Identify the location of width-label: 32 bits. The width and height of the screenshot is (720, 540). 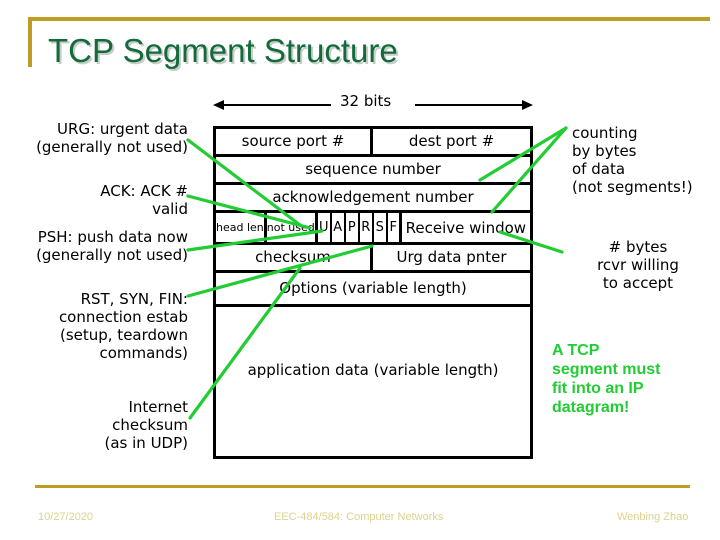
(366, 101).